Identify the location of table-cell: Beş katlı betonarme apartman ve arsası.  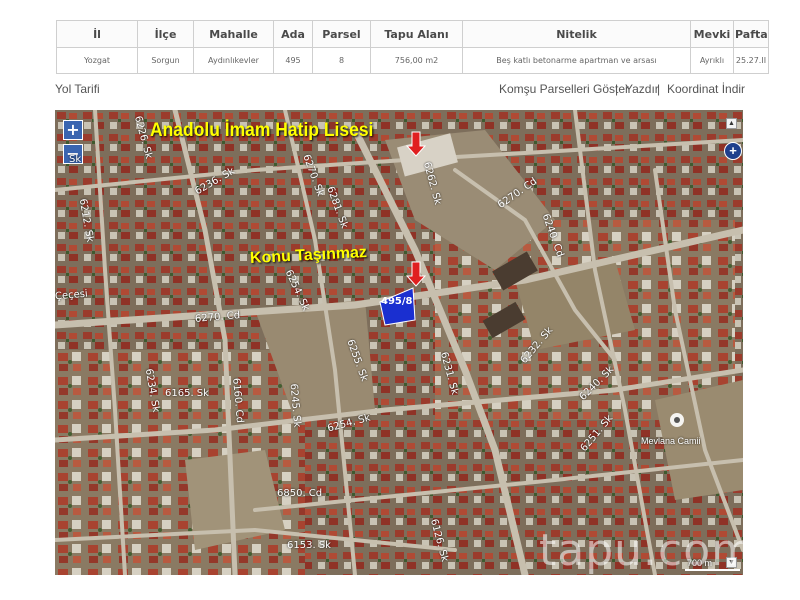
(576, 60).